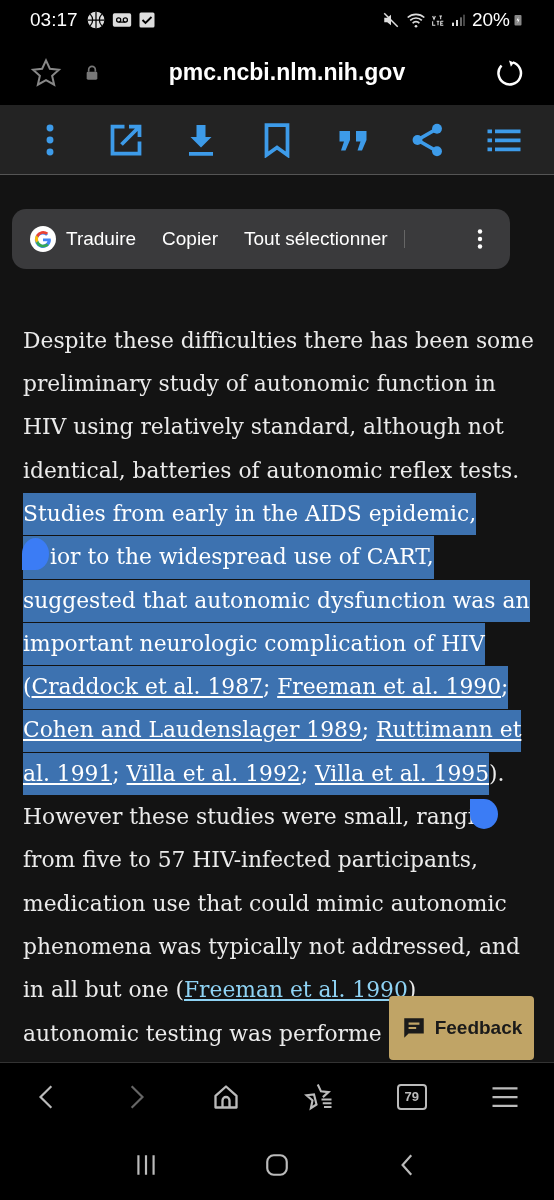 This screenshot has height=1200, width=554. I want to click on star-icon, so click(46, 72).